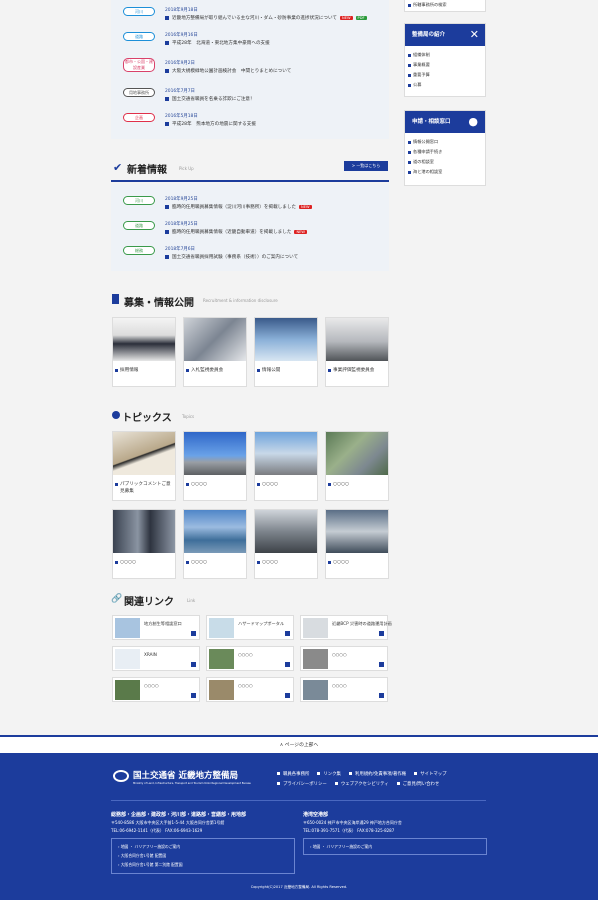  What do you see at coordinates (445, 142) in the screenshot?
I see `sidebar-item: 情報公開窓口` at bounding box center [445, 142].